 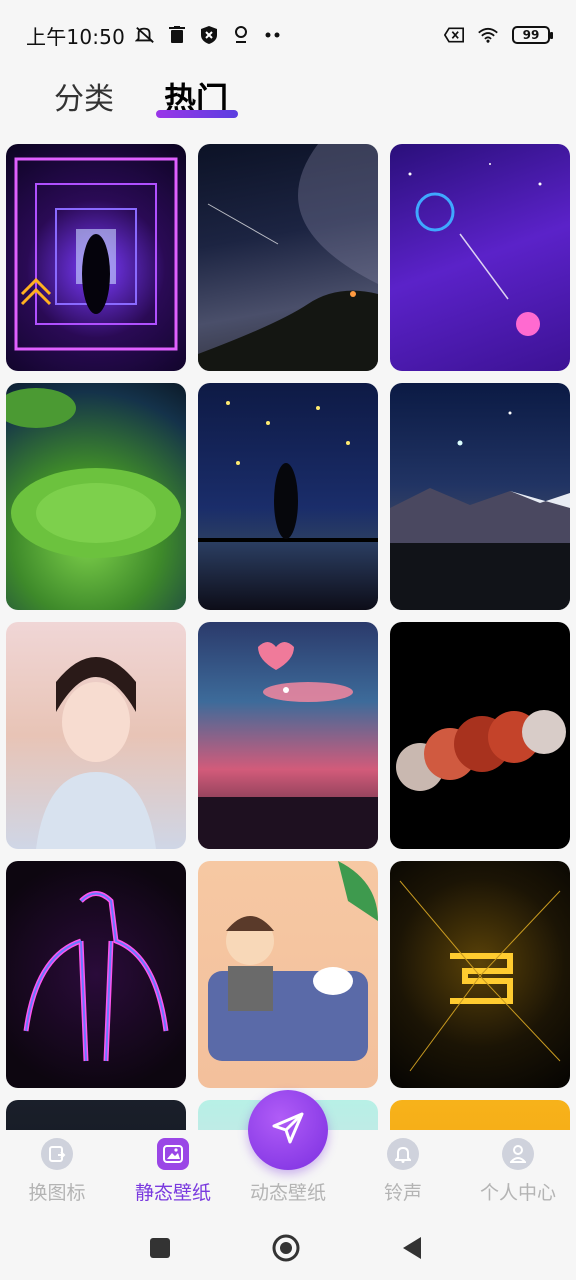 I want to click on nav-change-icon: 换图标, so click(x=57, y=1171).